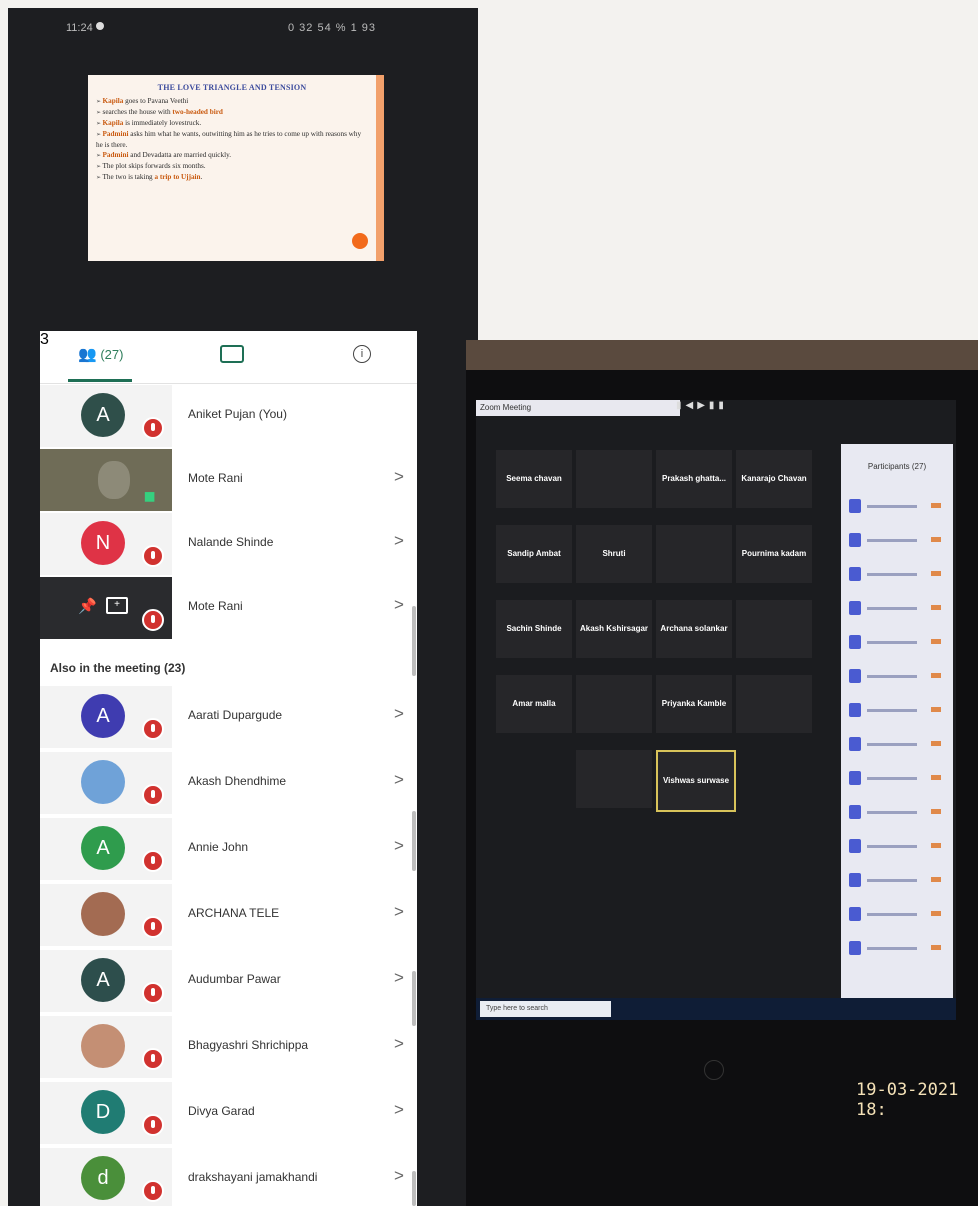 This screenshot has width=978, height=1206. Describe the element at coordinates (534, 479) in the screenshot. I see `video-tile: Seema chavan` at that location.